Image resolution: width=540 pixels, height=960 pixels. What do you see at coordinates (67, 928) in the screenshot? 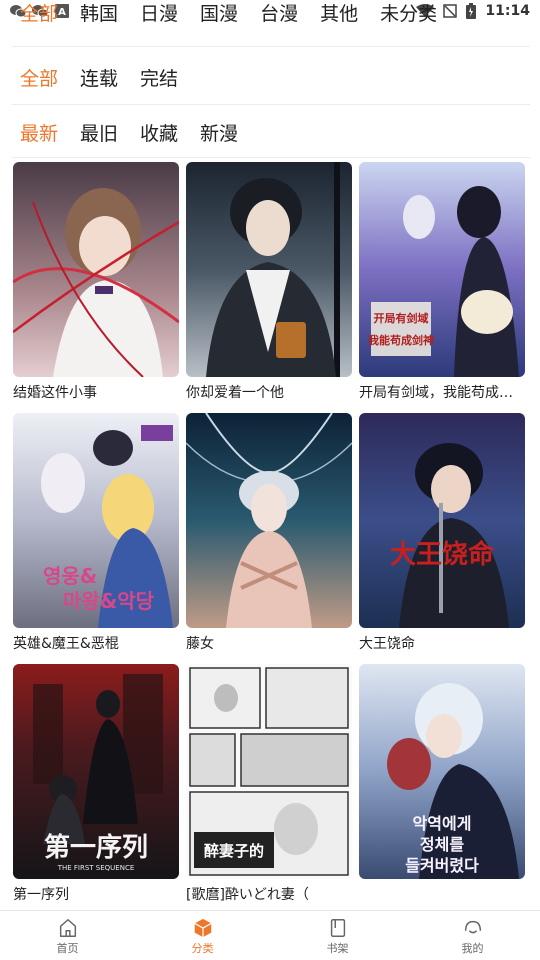
I see `home-icon` at bounding box center [67, 928].